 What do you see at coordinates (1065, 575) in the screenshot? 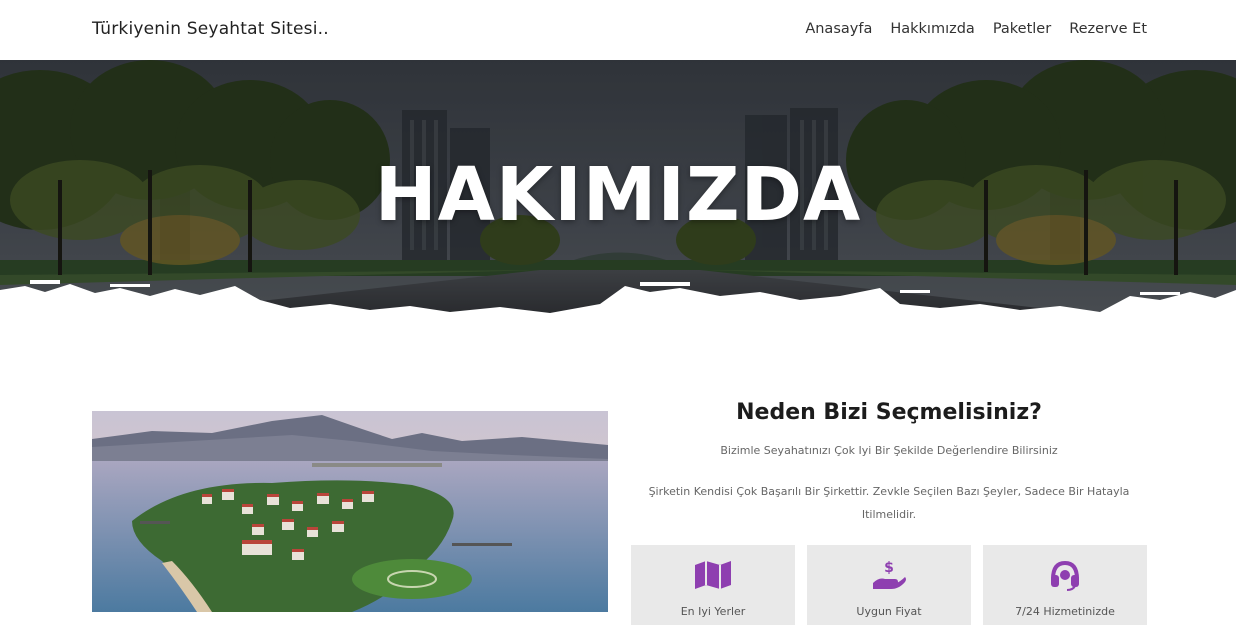
I see `headset-icon` at bounding box center [1065, 575].